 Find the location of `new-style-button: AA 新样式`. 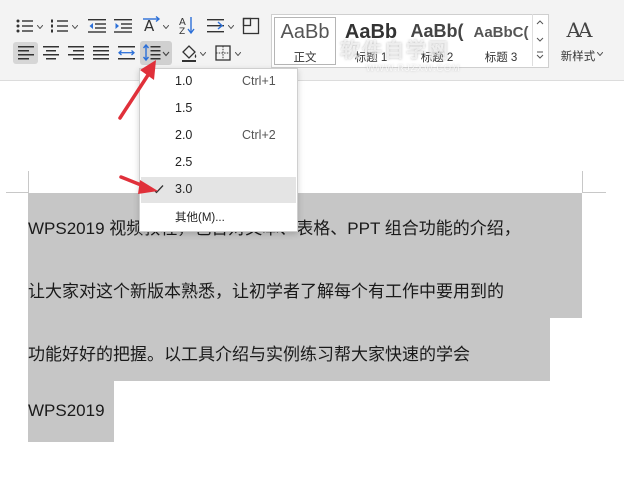

new-style-button: AA 新样式 is located at coordinates (578, 42).